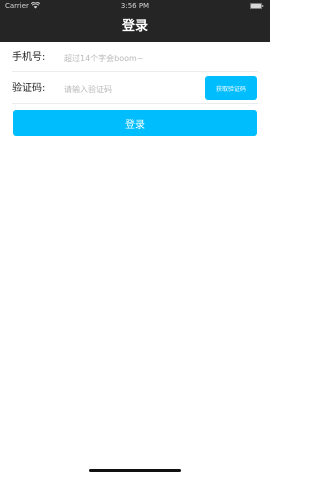 This screenshot has width=320, height=479. What do you see at coordinates (231, 88) in the screenshot?
I see `get-code-button: 获取验证码` at bounding box center [231, 88].